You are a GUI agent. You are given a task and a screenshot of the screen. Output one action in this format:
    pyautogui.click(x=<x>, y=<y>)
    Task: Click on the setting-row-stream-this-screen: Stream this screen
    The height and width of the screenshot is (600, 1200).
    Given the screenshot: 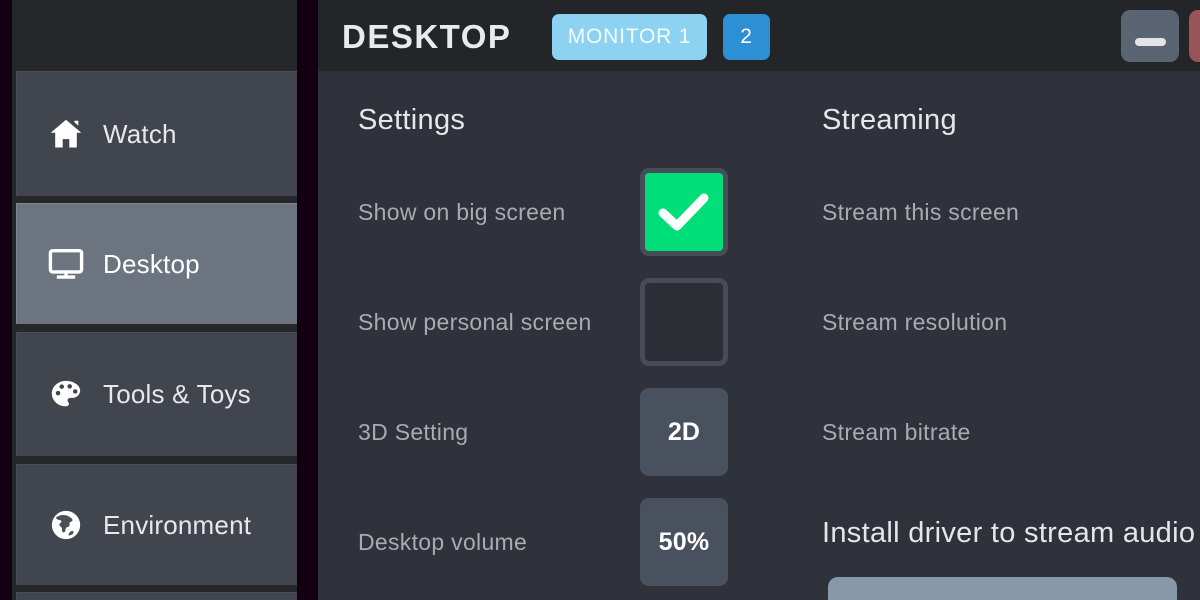 What is the action you would take?
    pyautogui.click(x=992, y=212)
    